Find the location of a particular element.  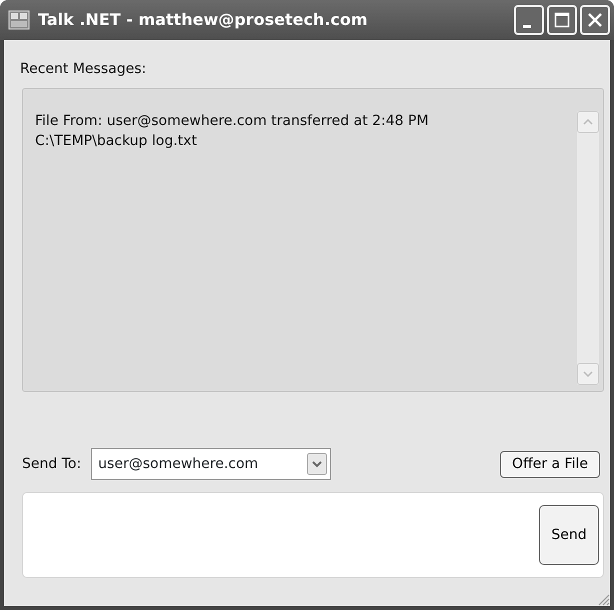

message-line: C:\TEMP\backup log.txt is located at coordinates (116, 141).